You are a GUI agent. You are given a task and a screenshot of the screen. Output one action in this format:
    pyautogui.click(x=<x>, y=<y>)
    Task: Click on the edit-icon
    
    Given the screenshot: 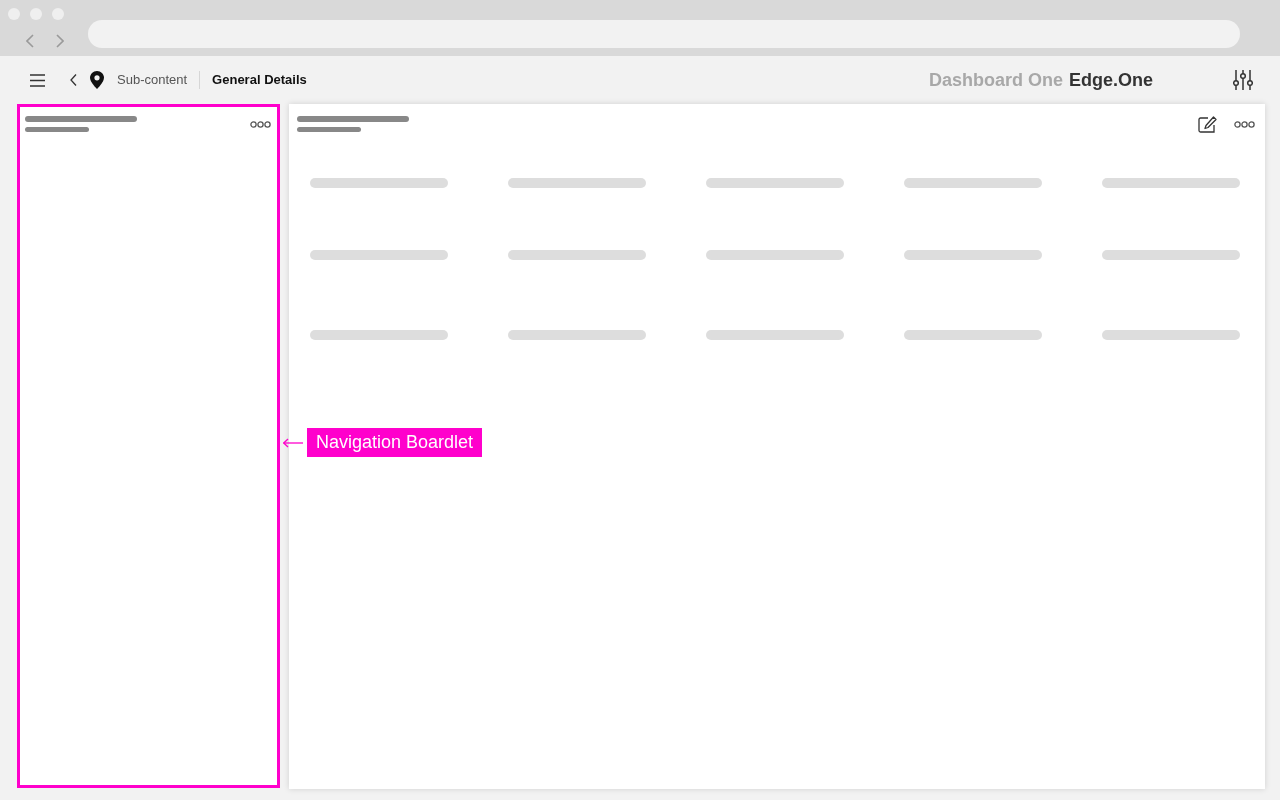 What is the action you would take?
    pyautogui.click(x=1207, y=124)
    